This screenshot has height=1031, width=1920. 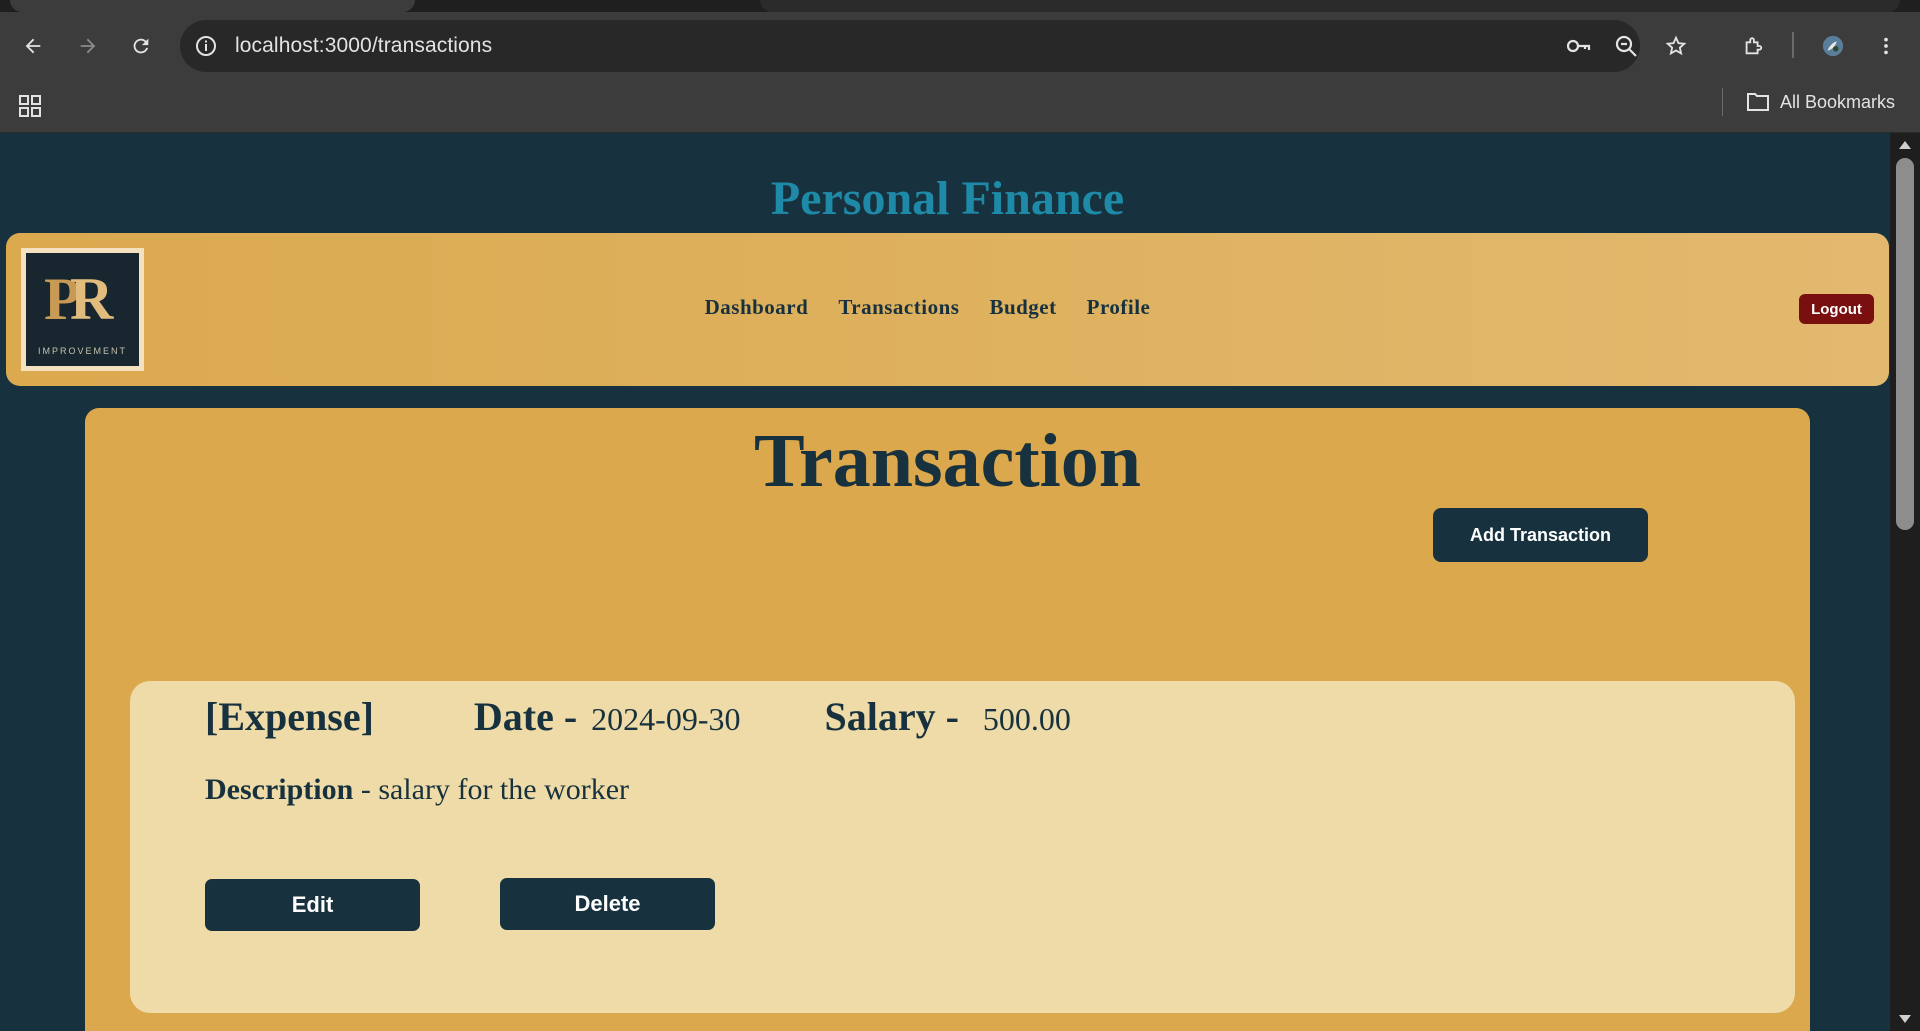 I want to click on all-bookmarks-button: All Bookmarks, so click(x=1820, y=102).